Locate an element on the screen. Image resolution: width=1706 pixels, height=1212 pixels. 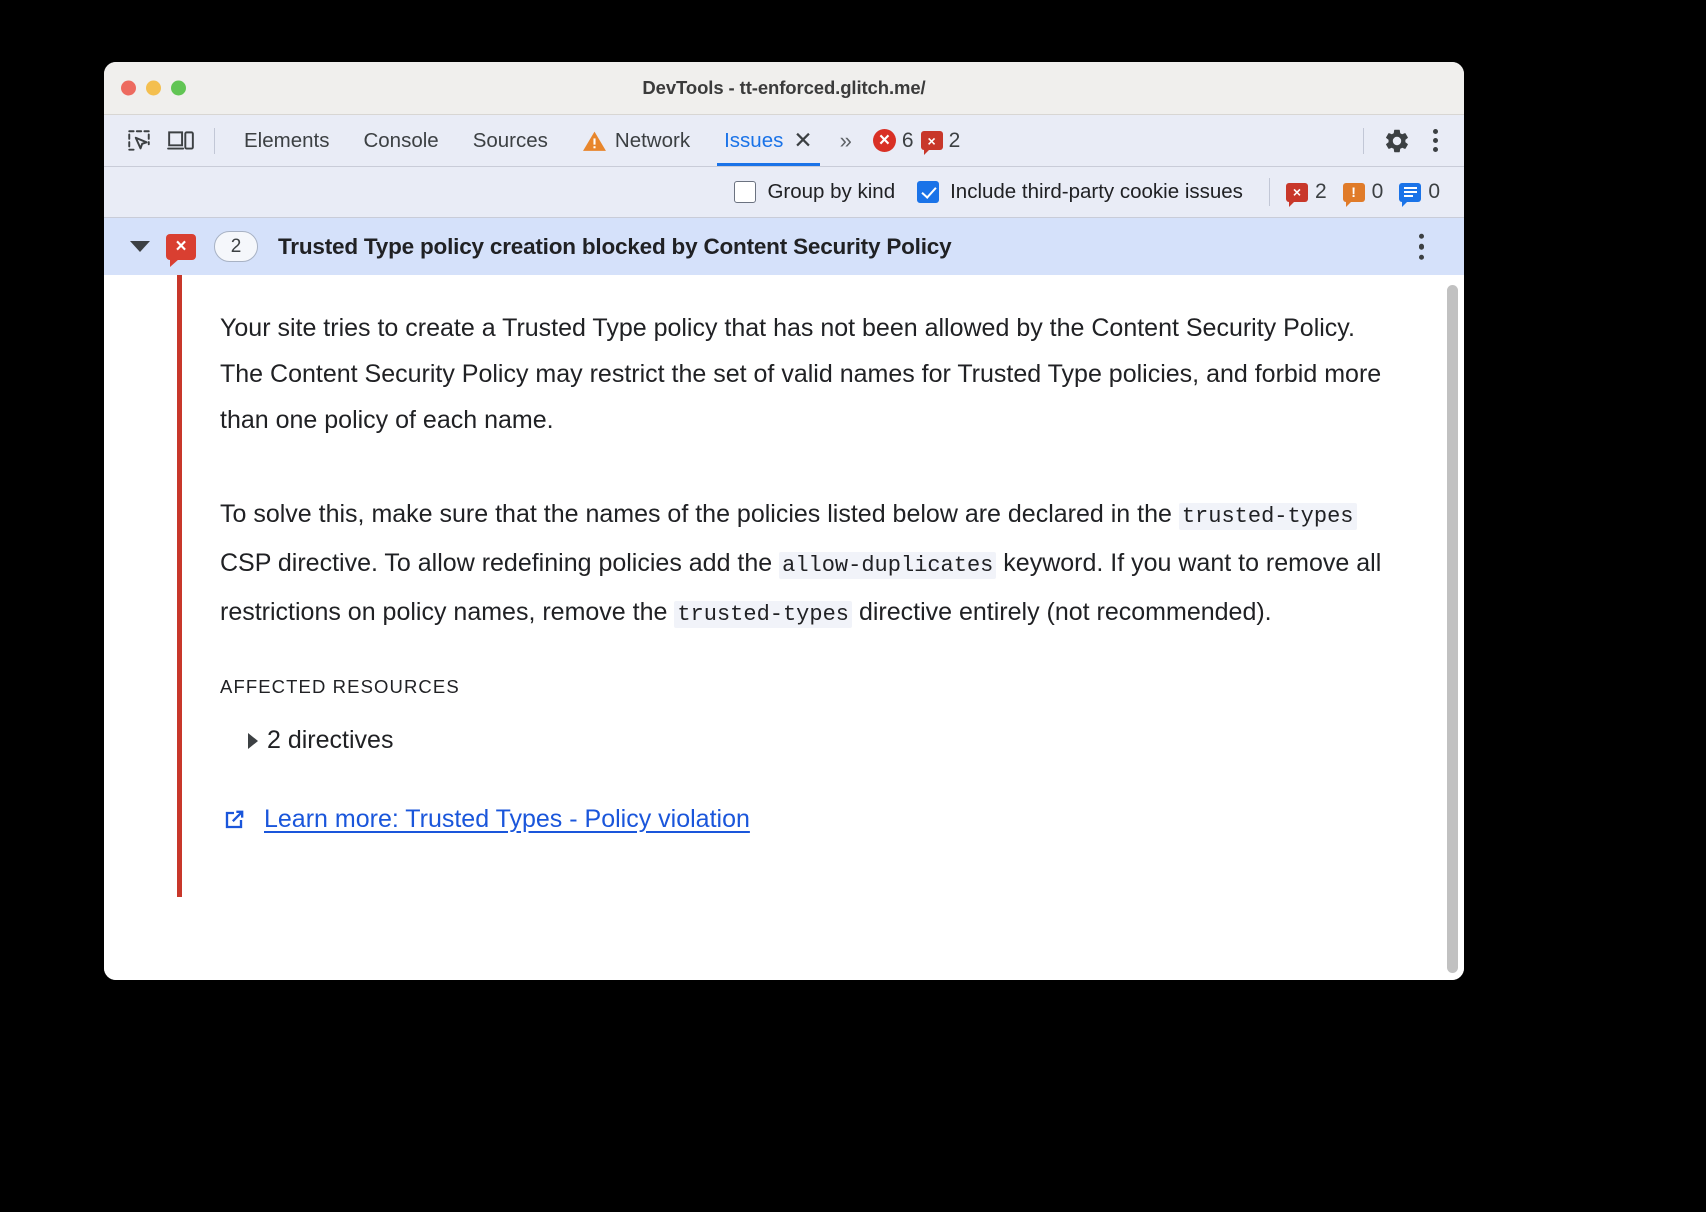
tab-network: Network is located at coordinates (636, 140).